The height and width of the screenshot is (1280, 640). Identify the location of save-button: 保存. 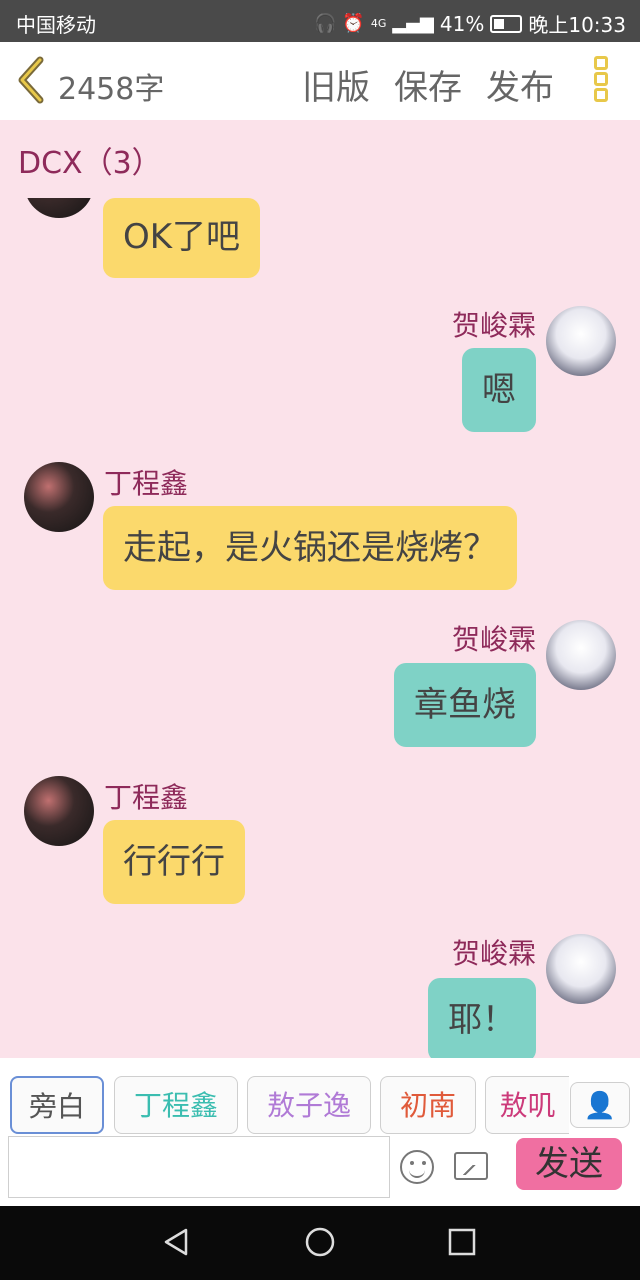
(428, 84).